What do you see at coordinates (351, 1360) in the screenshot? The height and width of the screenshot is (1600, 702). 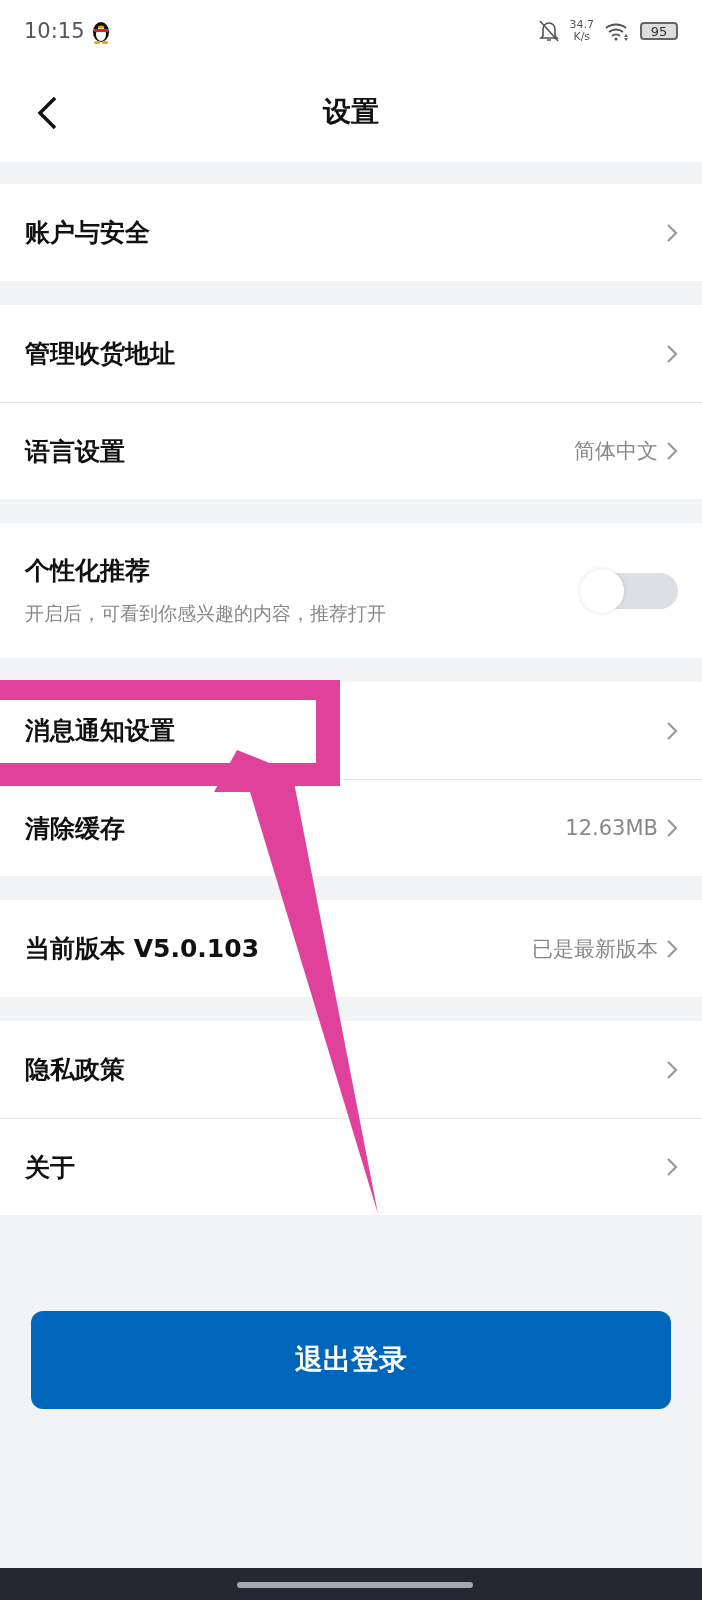 I see `logout-button: 退出登录` at bounding box center [351, 1360].